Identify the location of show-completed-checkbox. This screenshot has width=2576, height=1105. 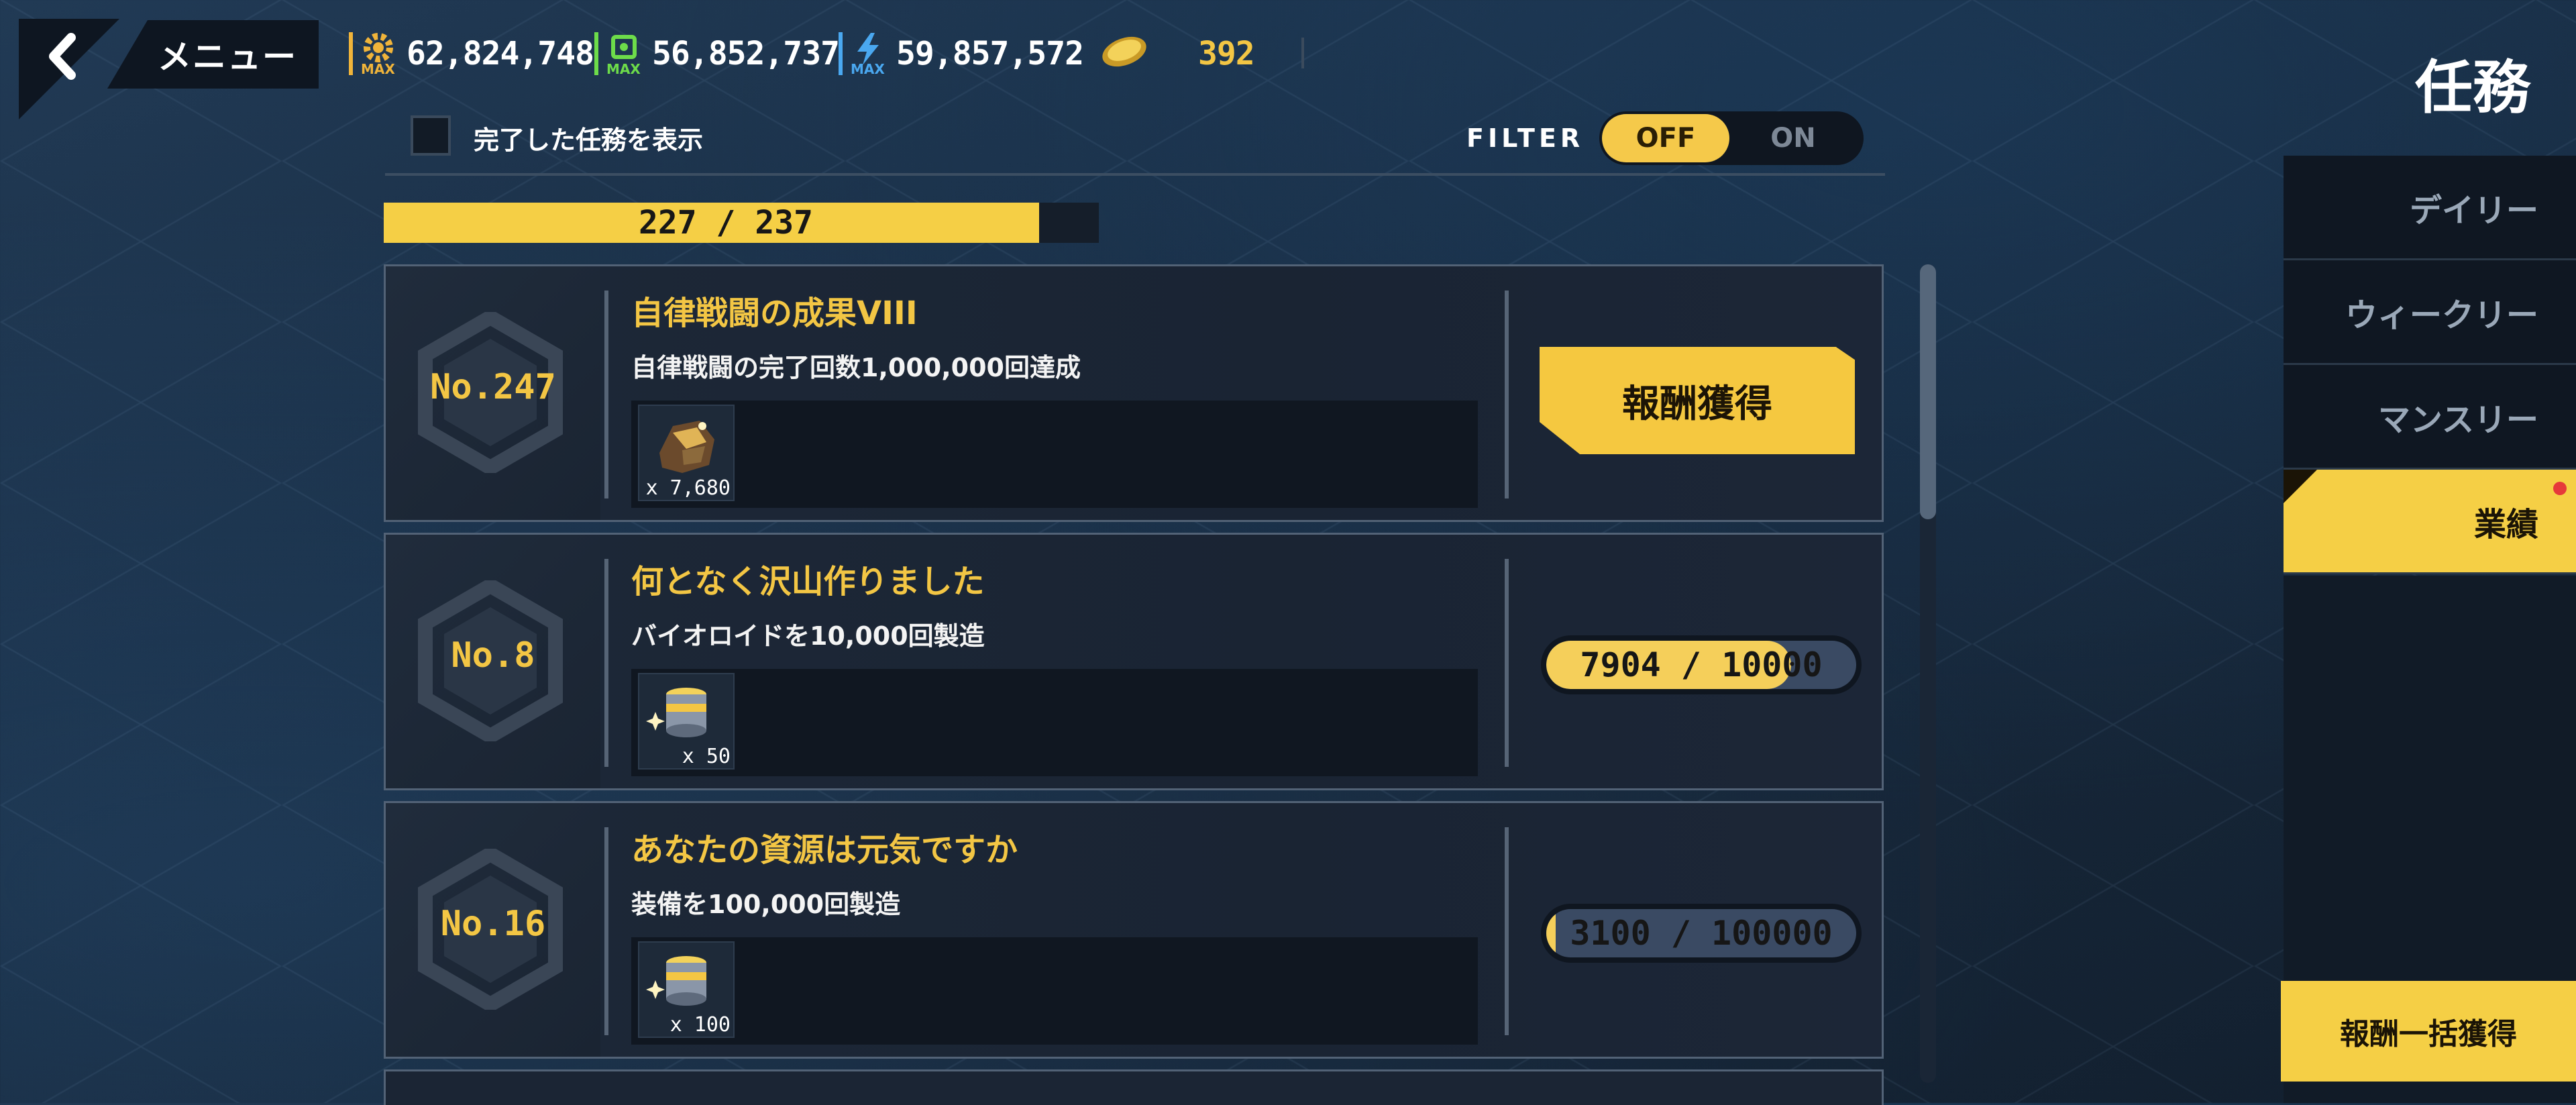
(431, 135).